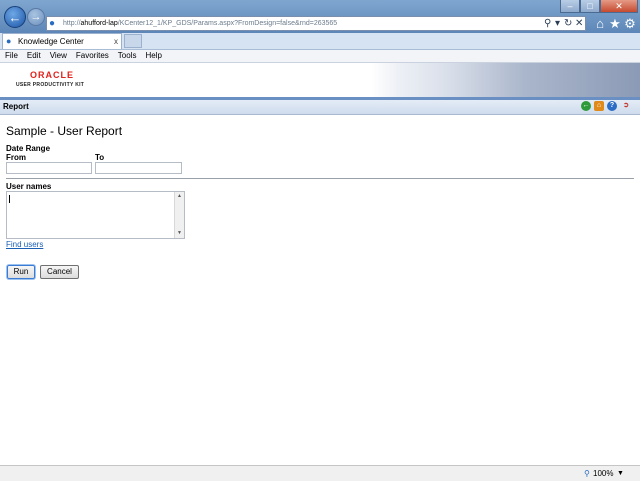 The image size is (640, 481). I want to click on stop-icon: ✕, so click(579, 23).